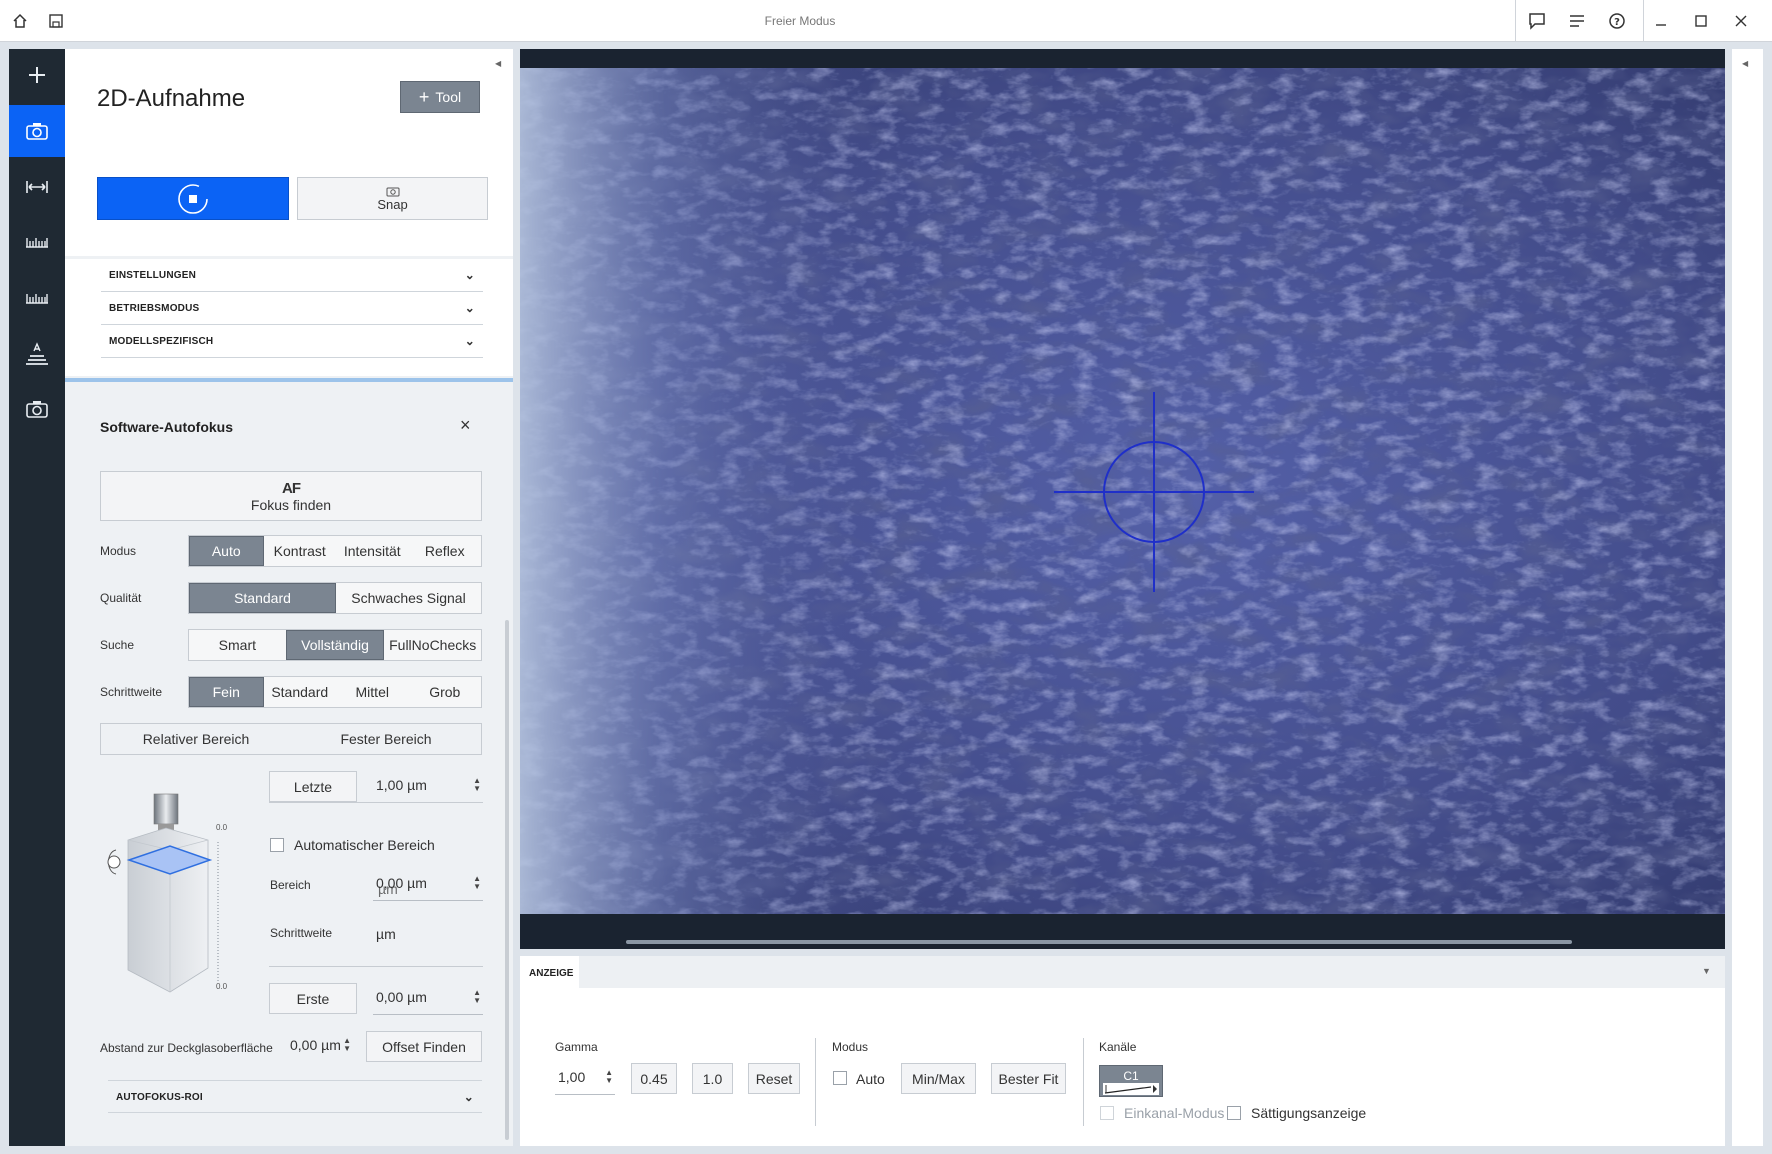  I want to click on title-bar: Freier Modus ?, so click(886, 21).